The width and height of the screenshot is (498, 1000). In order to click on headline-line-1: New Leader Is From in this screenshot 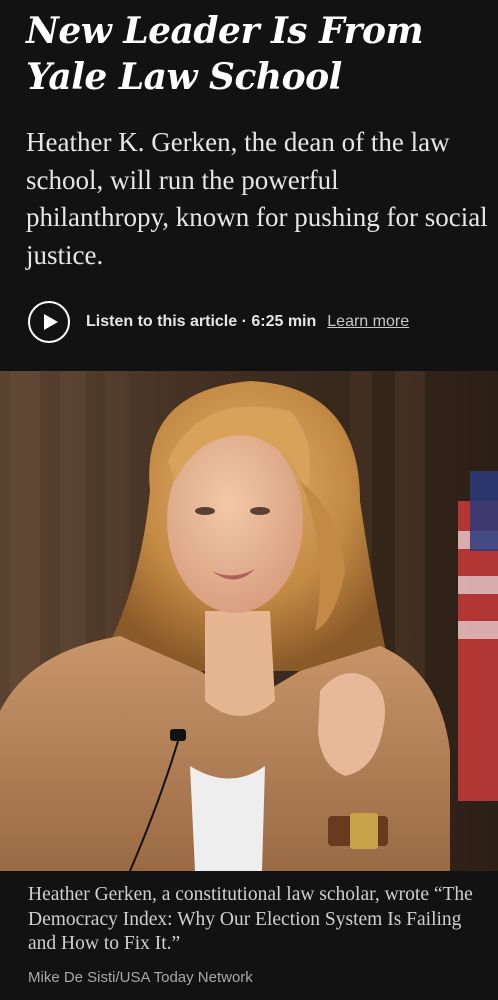, I will do `click(225, 31)`.